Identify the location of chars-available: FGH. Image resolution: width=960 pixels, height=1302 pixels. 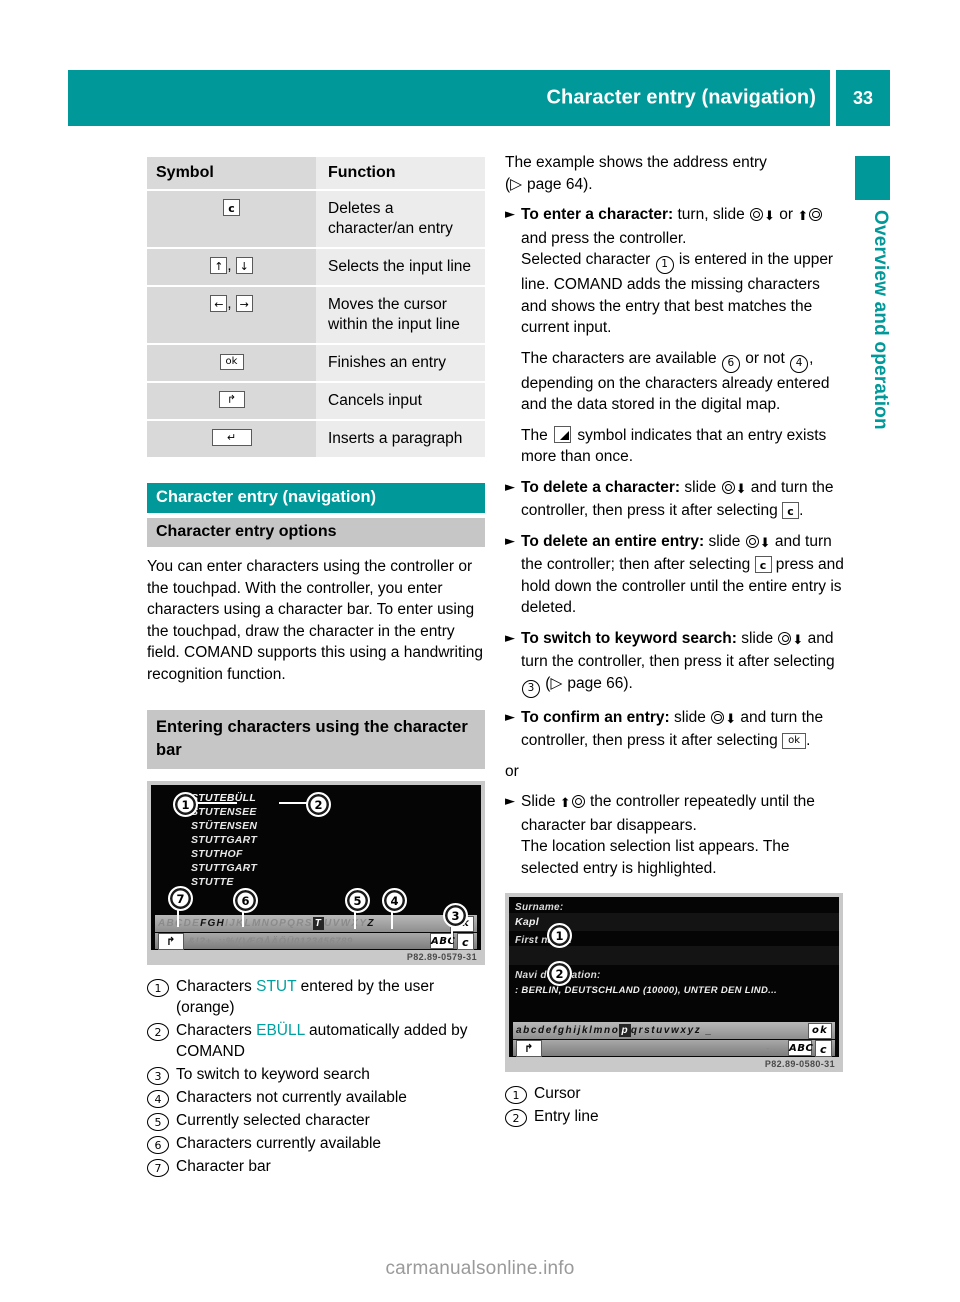
(213, 923).